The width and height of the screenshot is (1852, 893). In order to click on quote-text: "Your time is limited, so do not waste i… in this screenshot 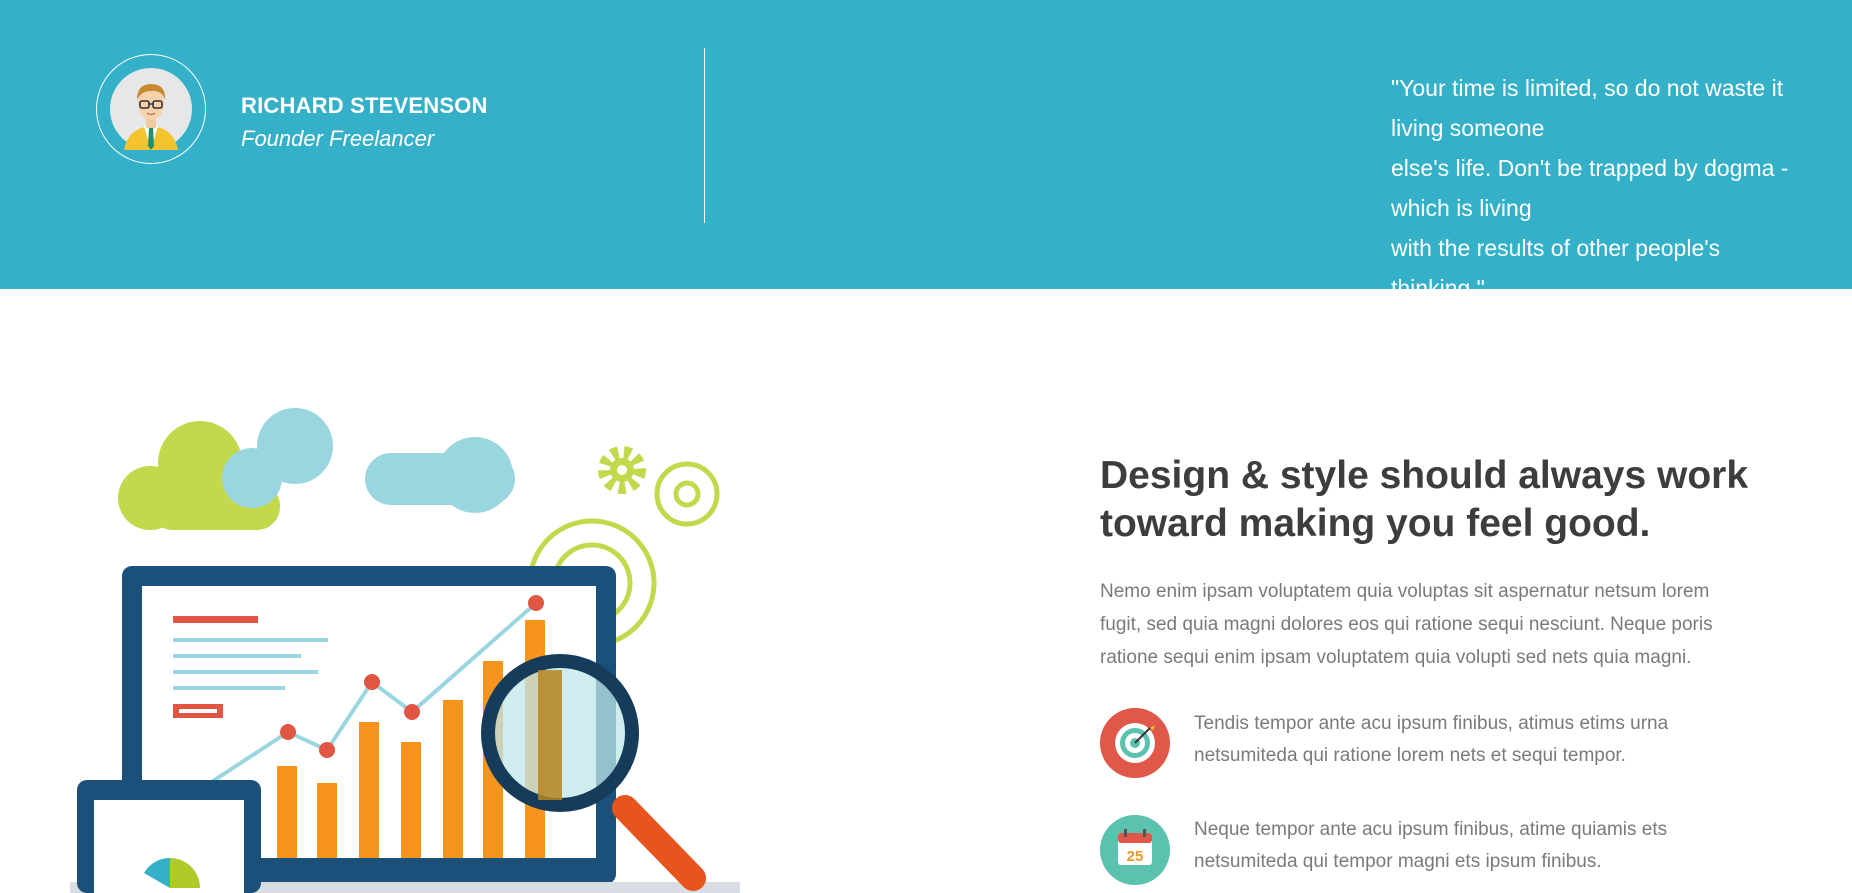, I will do `click(1618, 178)`.